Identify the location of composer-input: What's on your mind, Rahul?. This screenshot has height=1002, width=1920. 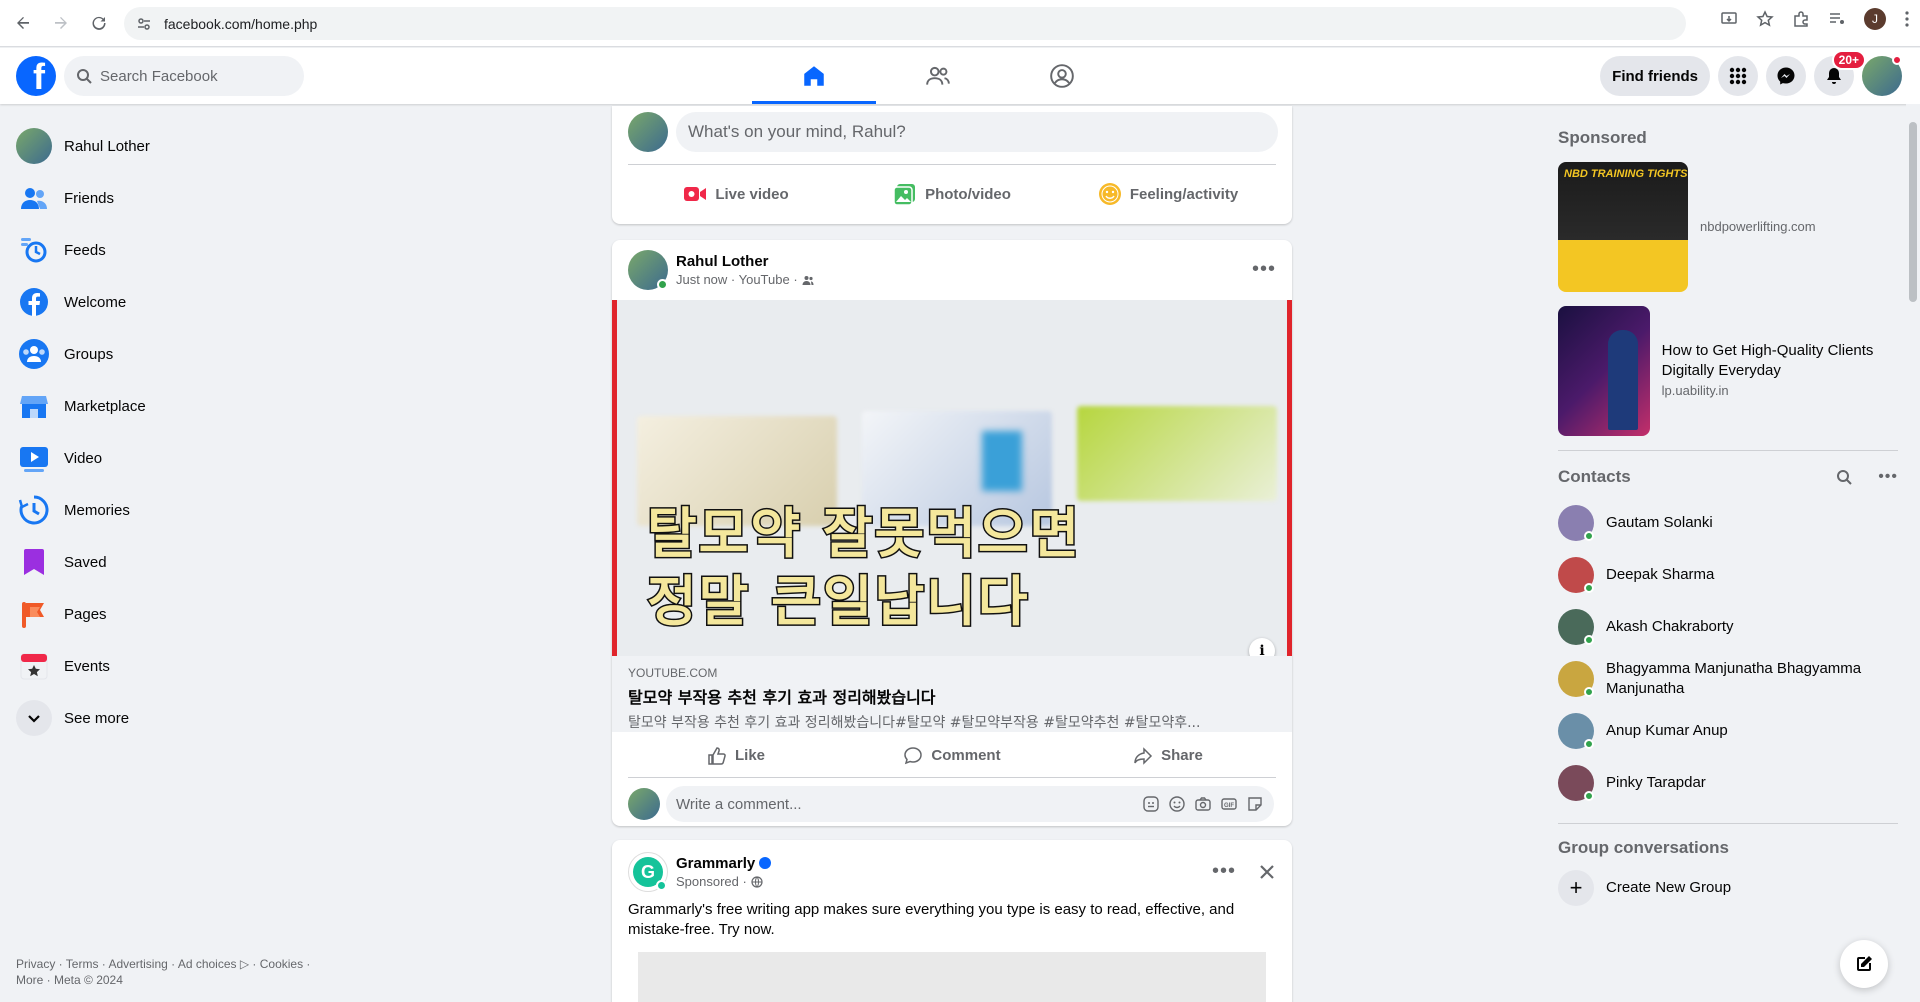
(977, 132).